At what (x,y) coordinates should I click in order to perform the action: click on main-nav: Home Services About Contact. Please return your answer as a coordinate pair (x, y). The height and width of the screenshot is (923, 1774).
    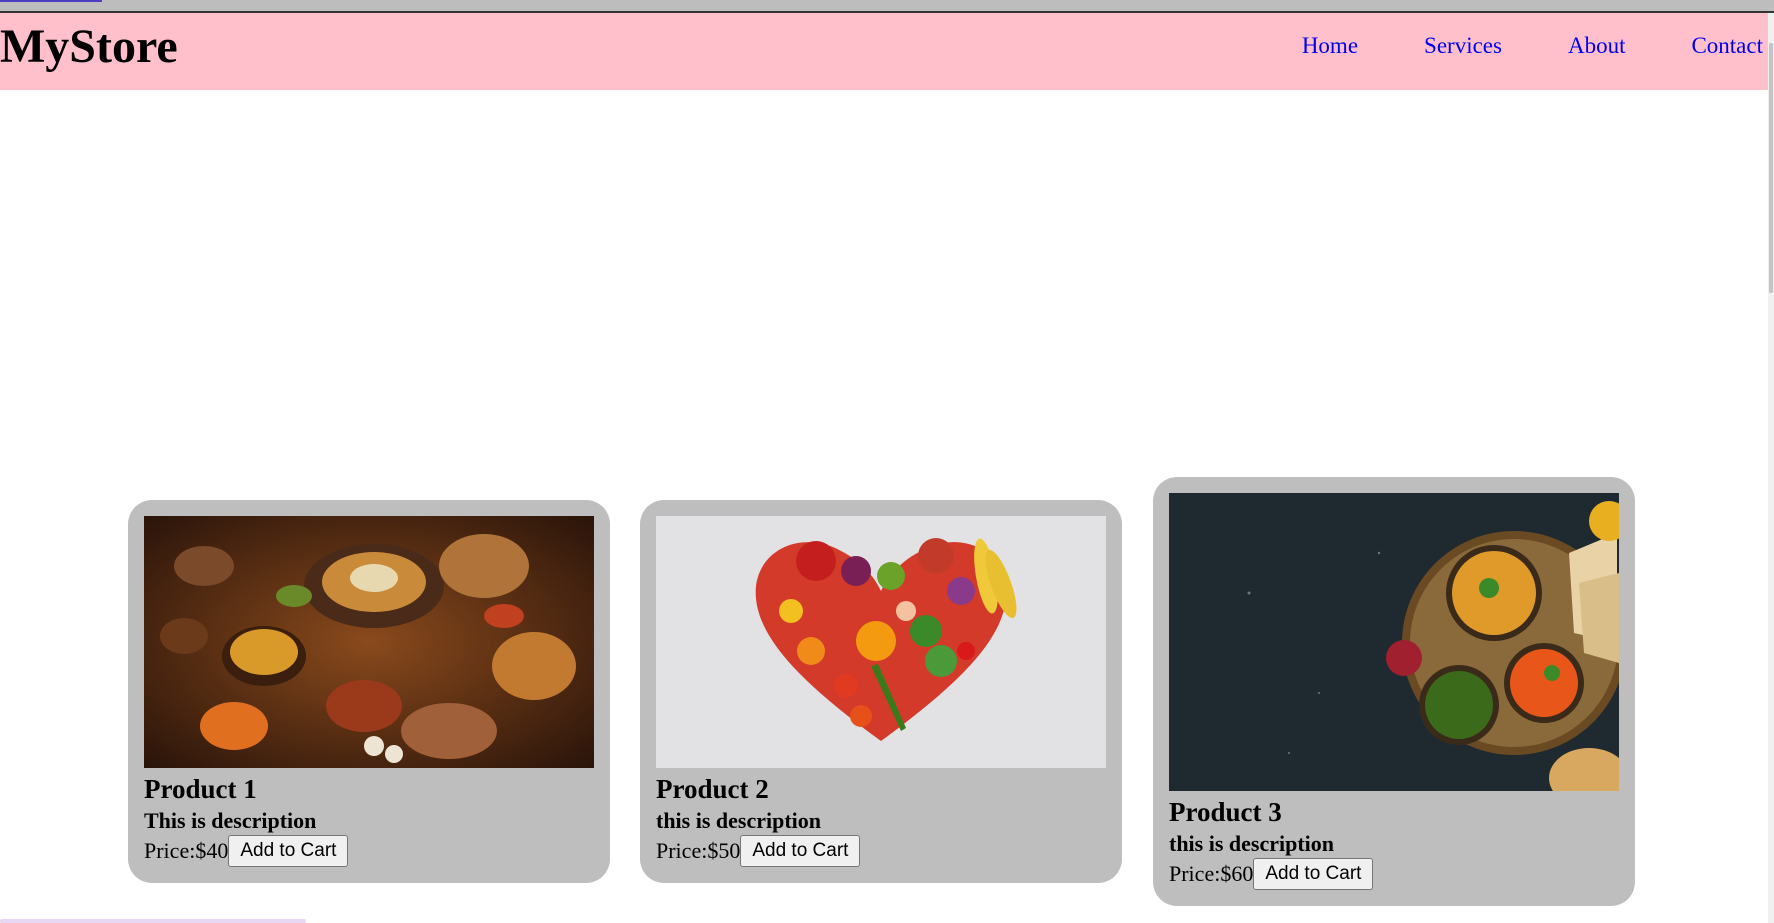
    Looking at the image, I should click on (1532, 46).